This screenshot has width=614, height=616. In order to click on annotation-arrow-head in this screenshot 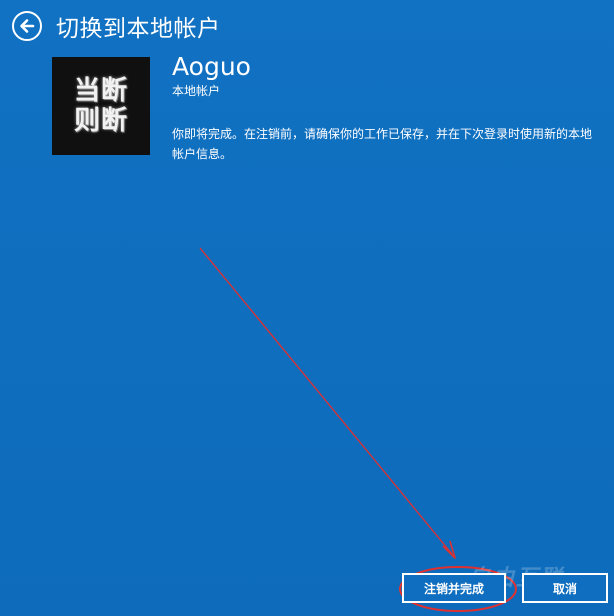, I will do `click(449, 549)`.